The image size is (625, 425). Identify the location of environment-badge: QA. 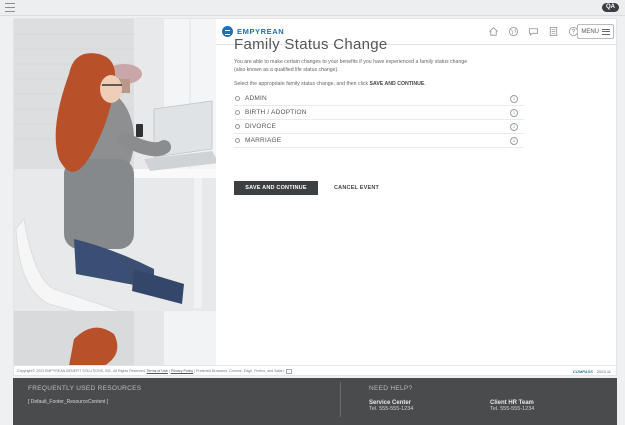
(610, 7).